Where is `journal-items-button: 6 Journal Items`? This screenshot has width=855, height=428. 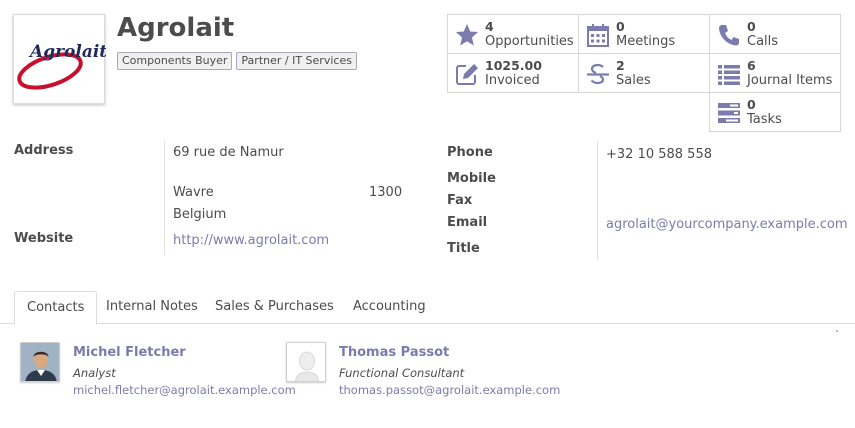 journal-items-button: 6 Journal Items is located at coordinates (775, 73).